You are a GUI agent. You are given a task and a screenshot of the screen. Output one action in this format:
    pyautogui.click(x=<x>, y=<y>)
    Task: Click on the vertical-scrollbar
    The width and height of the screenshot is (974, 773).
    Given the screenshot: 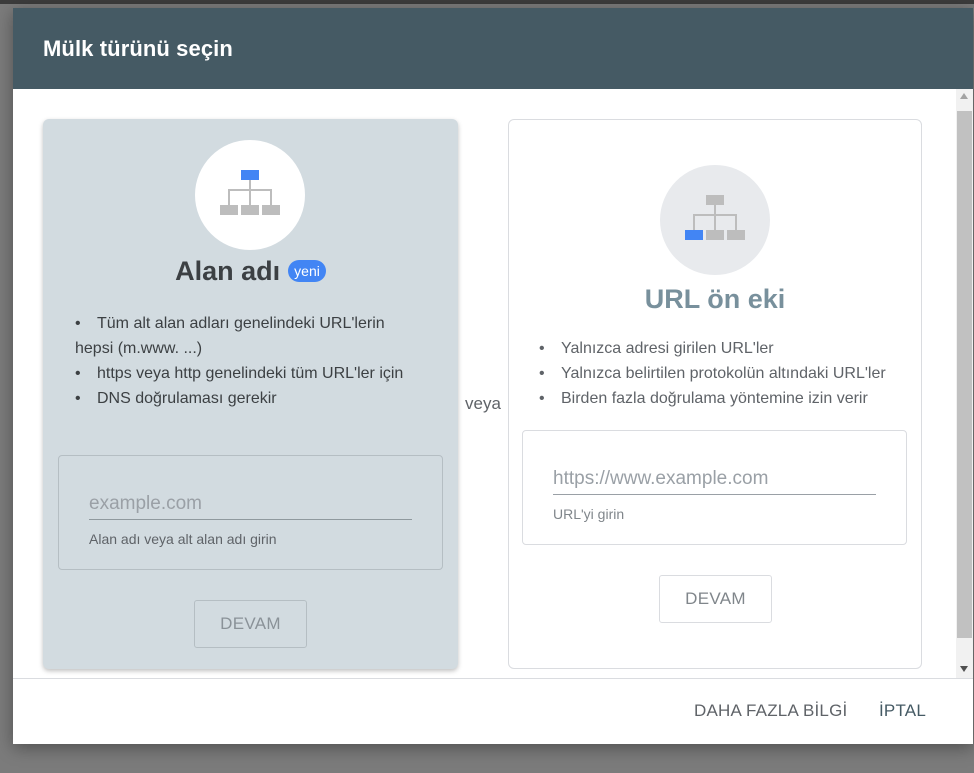 What is the action you would take?
    pyautogui.click(x=964, y=383)
    